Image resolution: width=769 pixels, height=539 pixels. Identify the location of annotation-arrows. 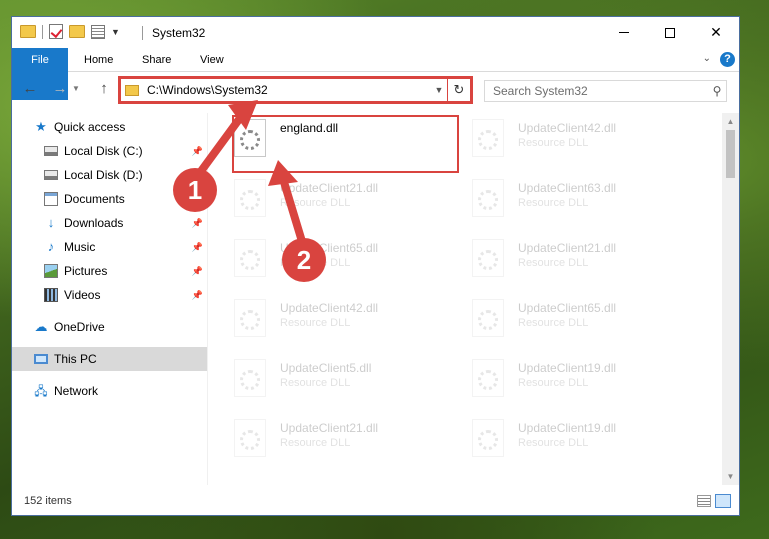
(250, 176).